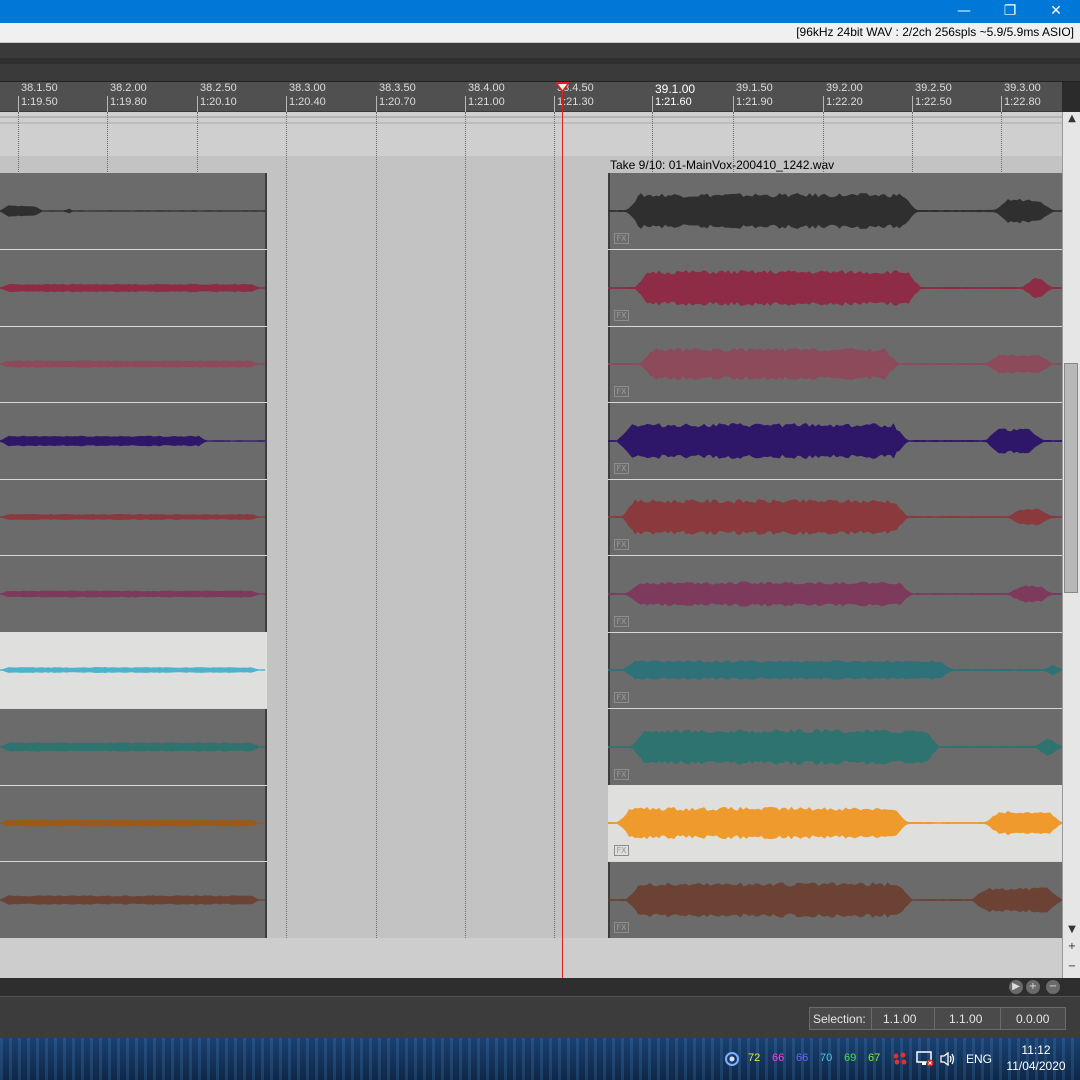  I want to click on horizontal-zoom-in-button: +, so click(1033, 987).